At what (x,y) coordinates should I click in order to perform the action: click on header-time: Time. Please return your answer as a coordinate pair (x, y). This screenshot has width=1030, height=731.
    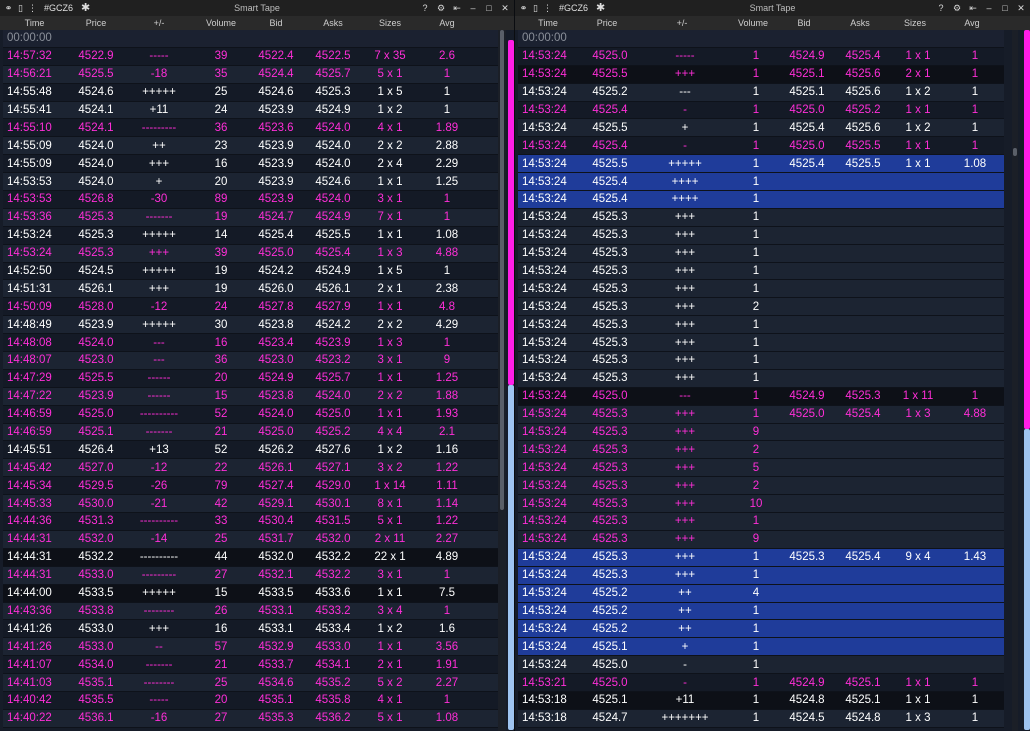
    Looking at the image, I should click on (34, 23).